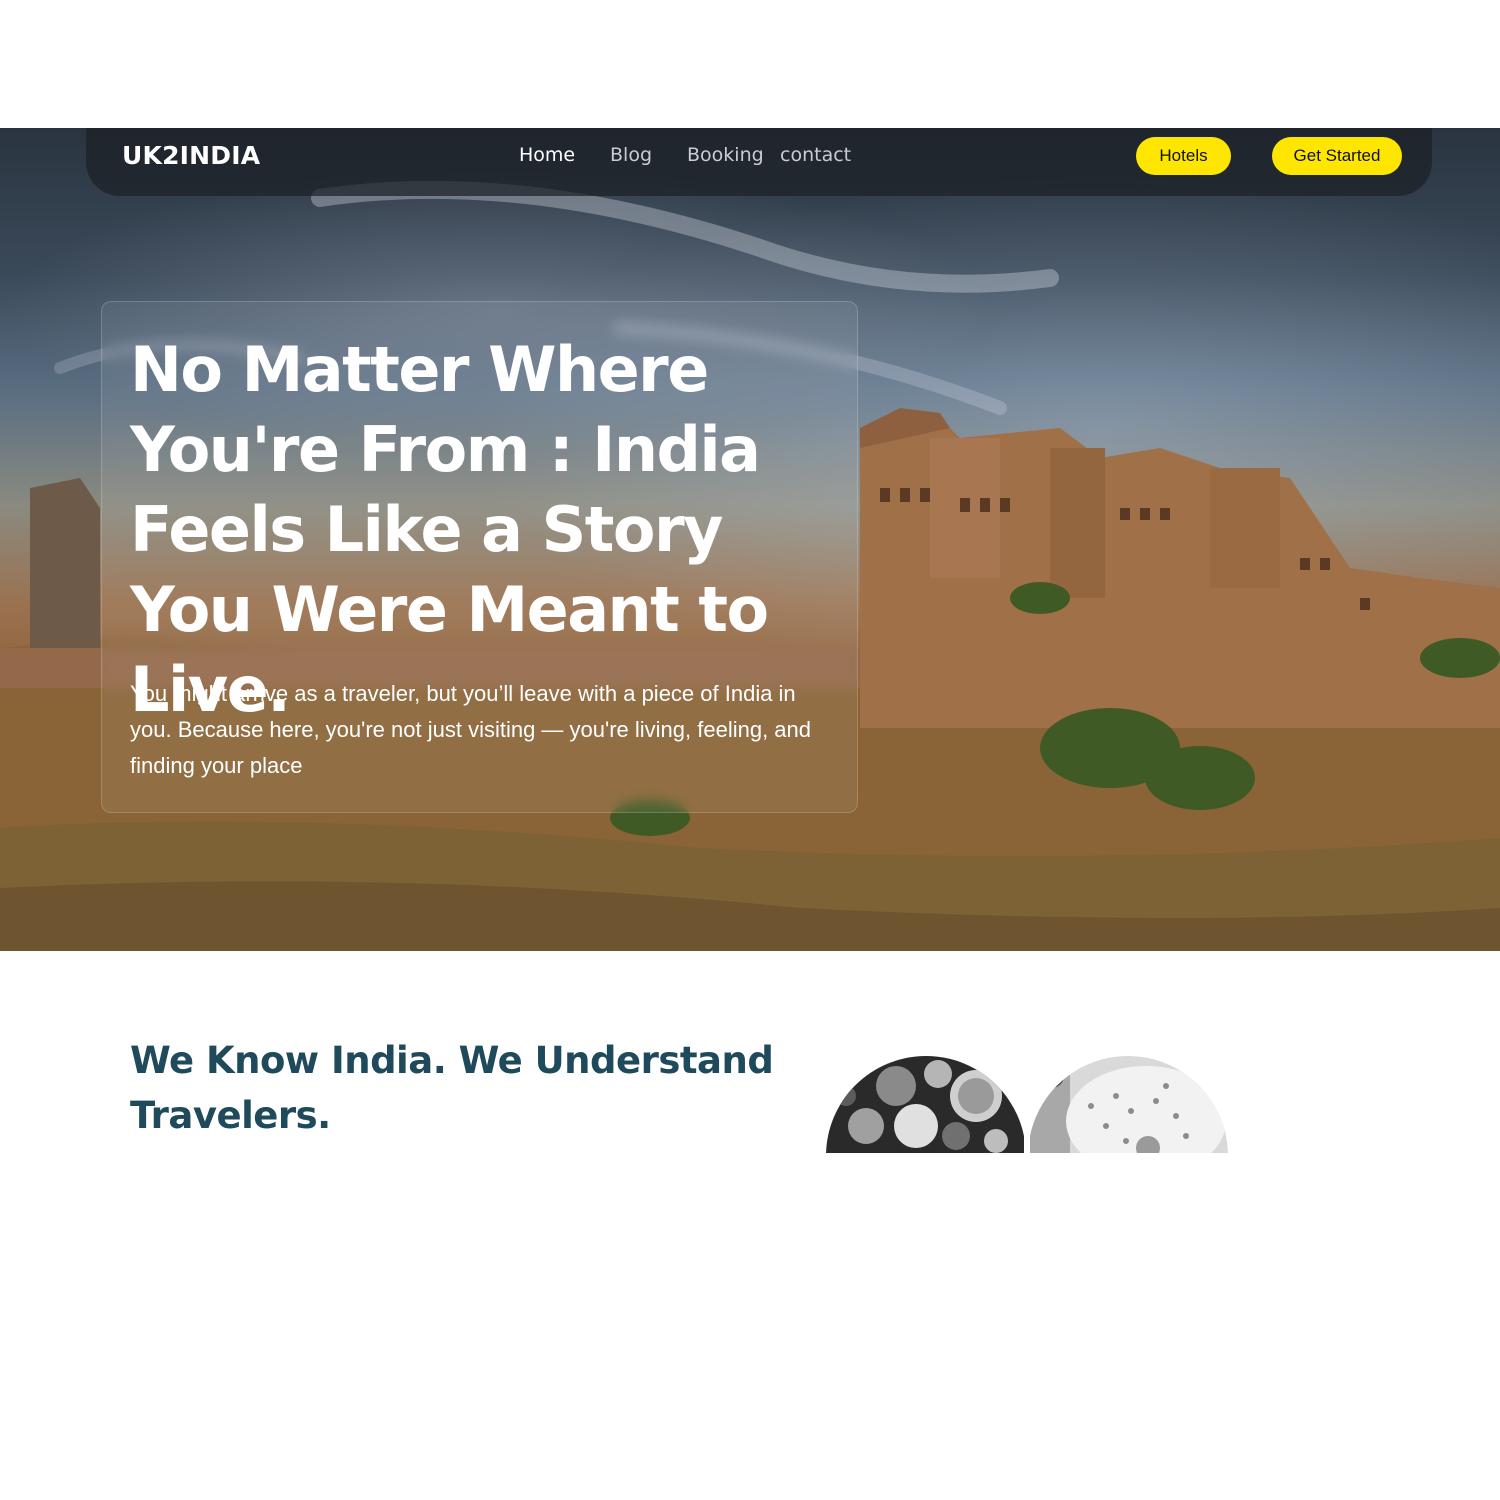 Image resolution: width=1500 pixels, height=1500 pixels. I want to click on thali-food-image, so click(1027, 1104).